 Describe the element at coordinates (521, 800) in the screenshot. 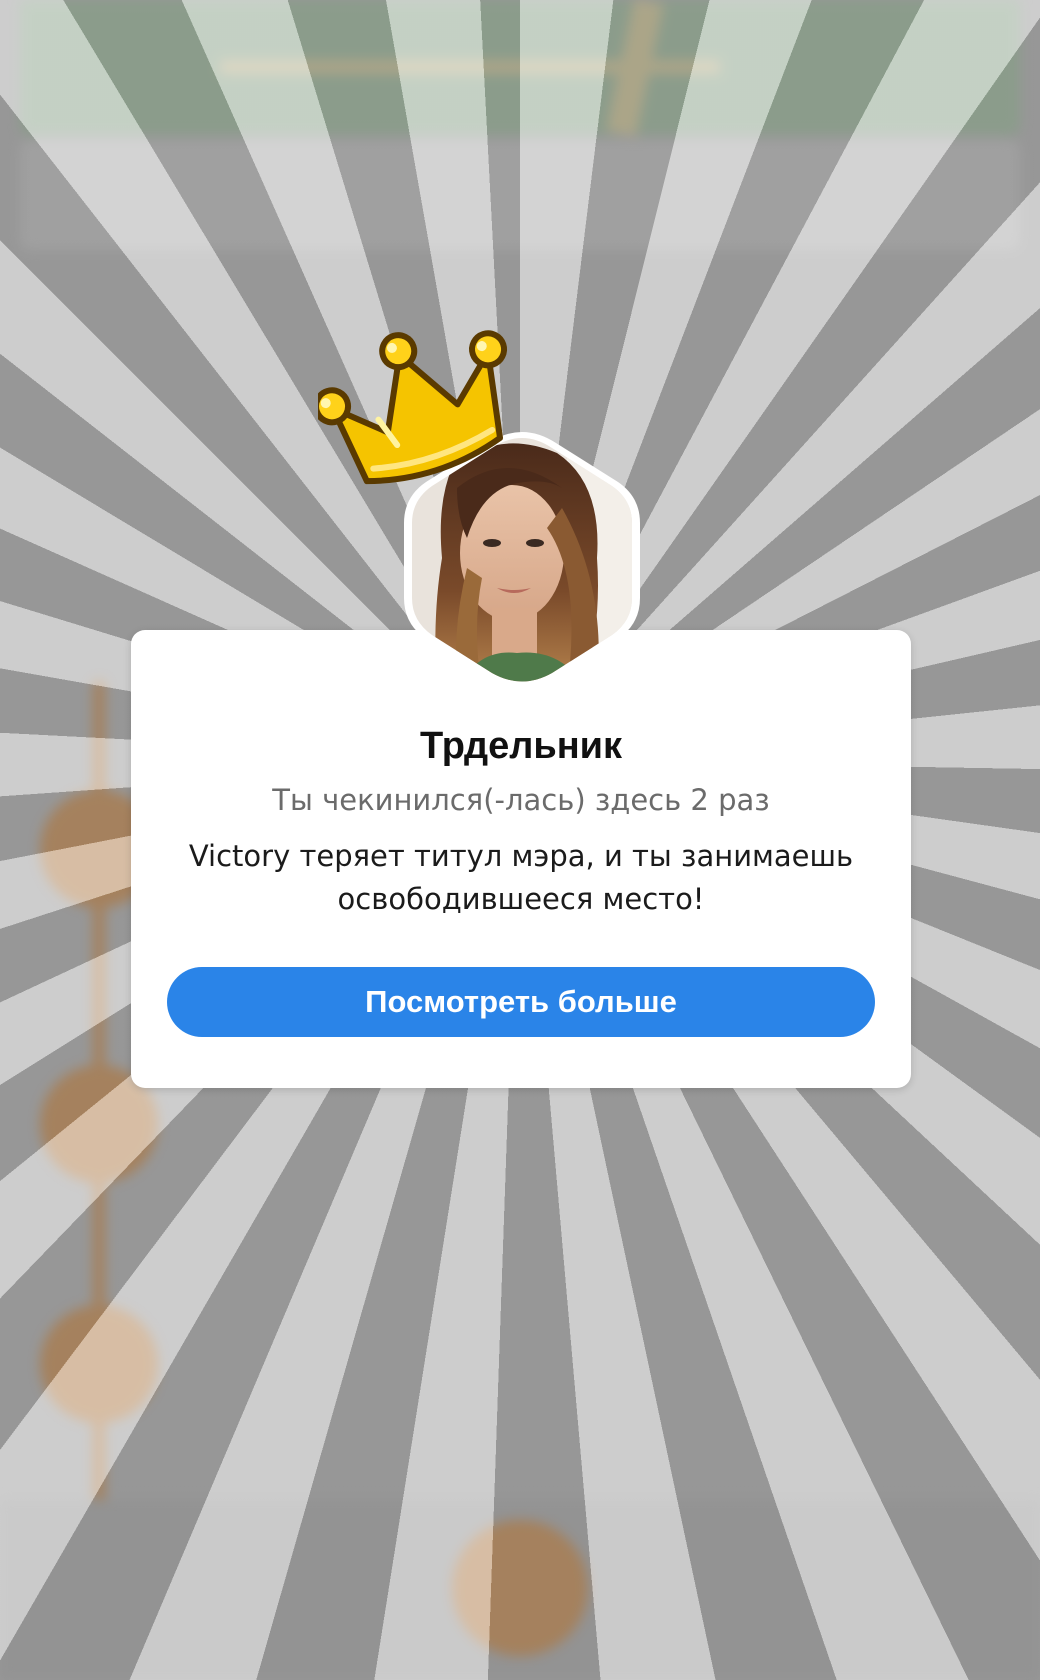

I see `checkin-count-text: Ты чекинился(-лась) здесь 2 раз` at that location.